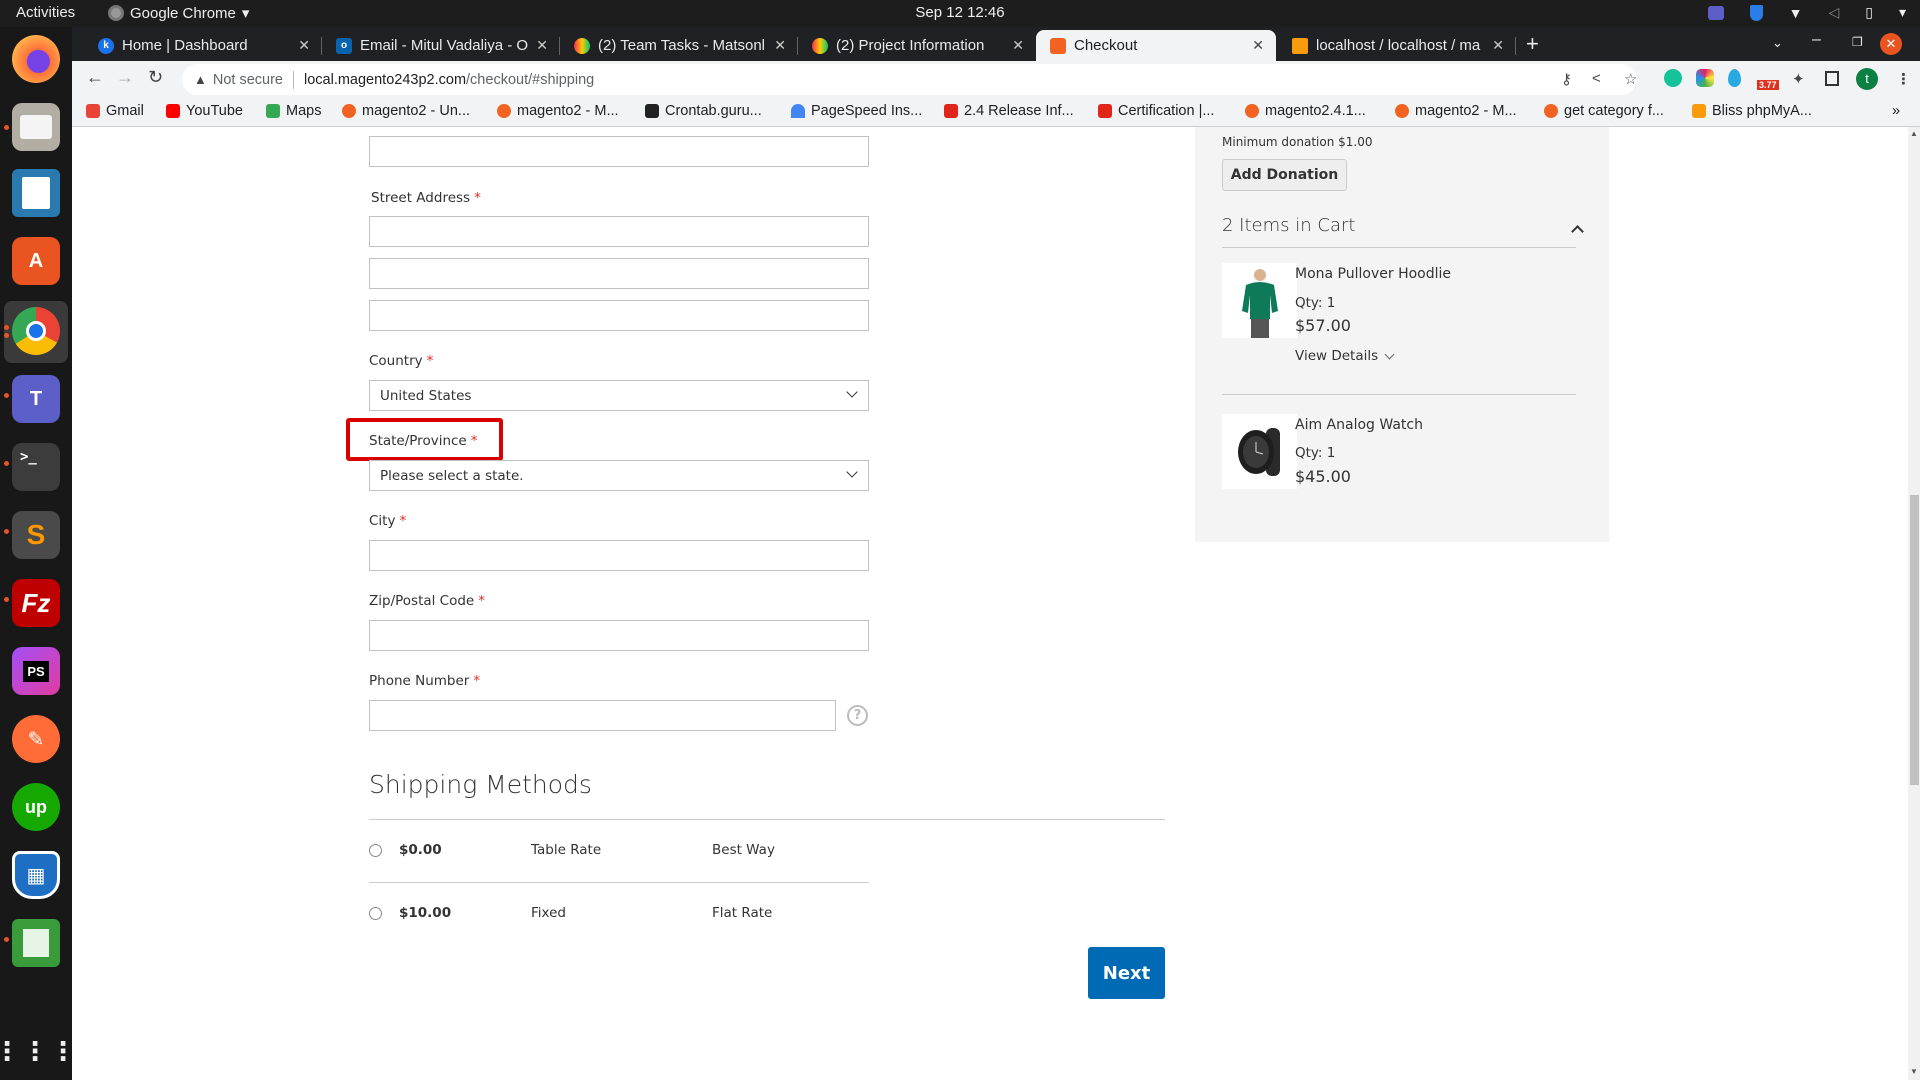  Describe the element at coordinates (204, 111) in the screenshot. I see `bookmark-youtube: YouTube` at that location.